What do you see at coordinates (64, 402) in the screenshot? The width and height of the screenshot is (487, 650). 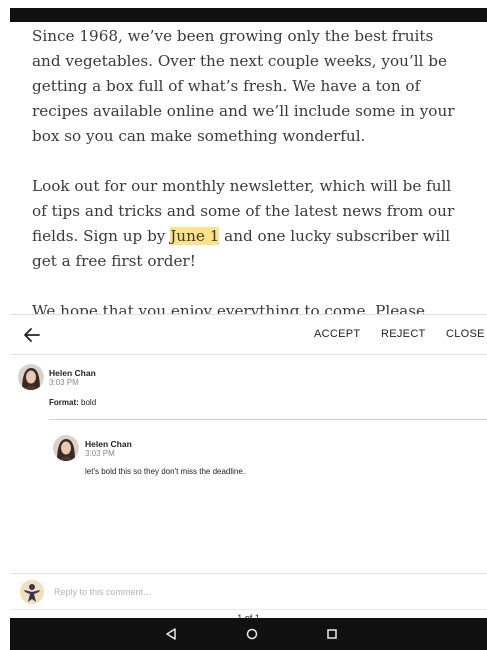 I see `format-label: Format:` at bounding box center [64, 402].